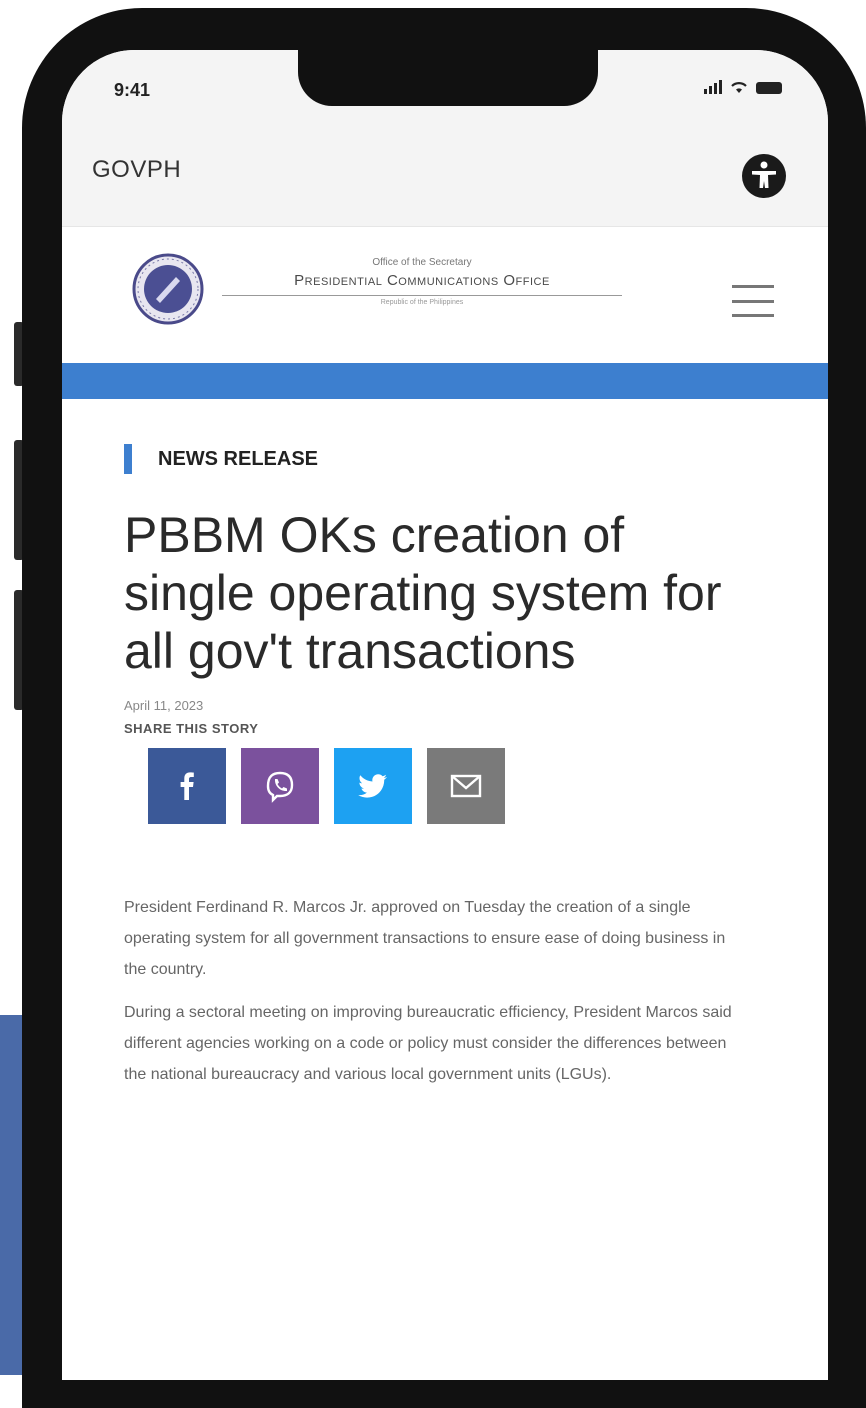 The image size is (866, 1408). I want to click on viber-icon, so click(280, 787).